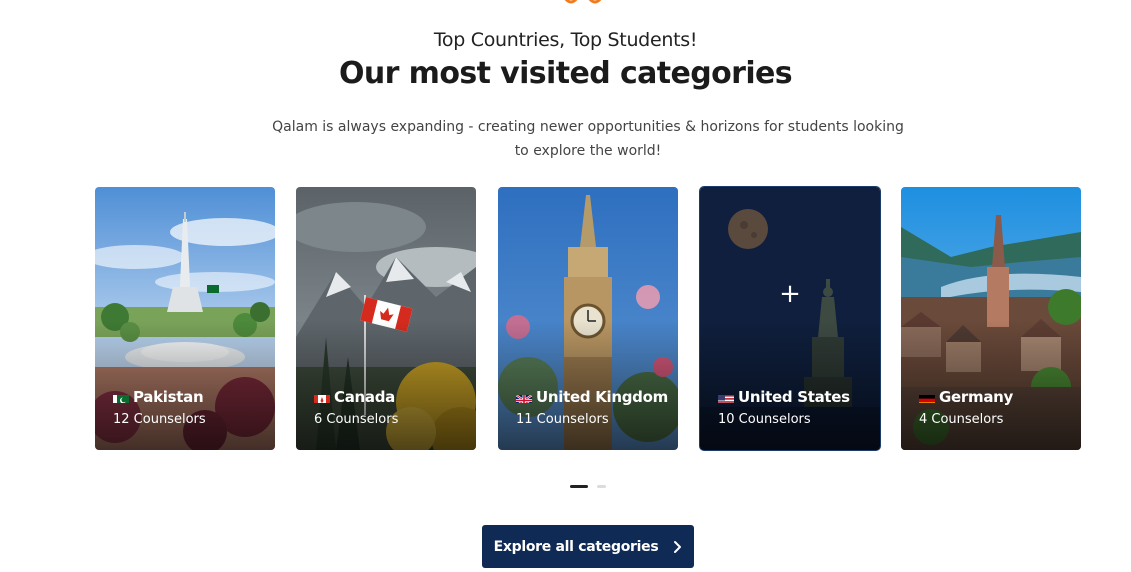 The image size is (1131, 572). I want to click on category-name: Canada, so click(354, 397).